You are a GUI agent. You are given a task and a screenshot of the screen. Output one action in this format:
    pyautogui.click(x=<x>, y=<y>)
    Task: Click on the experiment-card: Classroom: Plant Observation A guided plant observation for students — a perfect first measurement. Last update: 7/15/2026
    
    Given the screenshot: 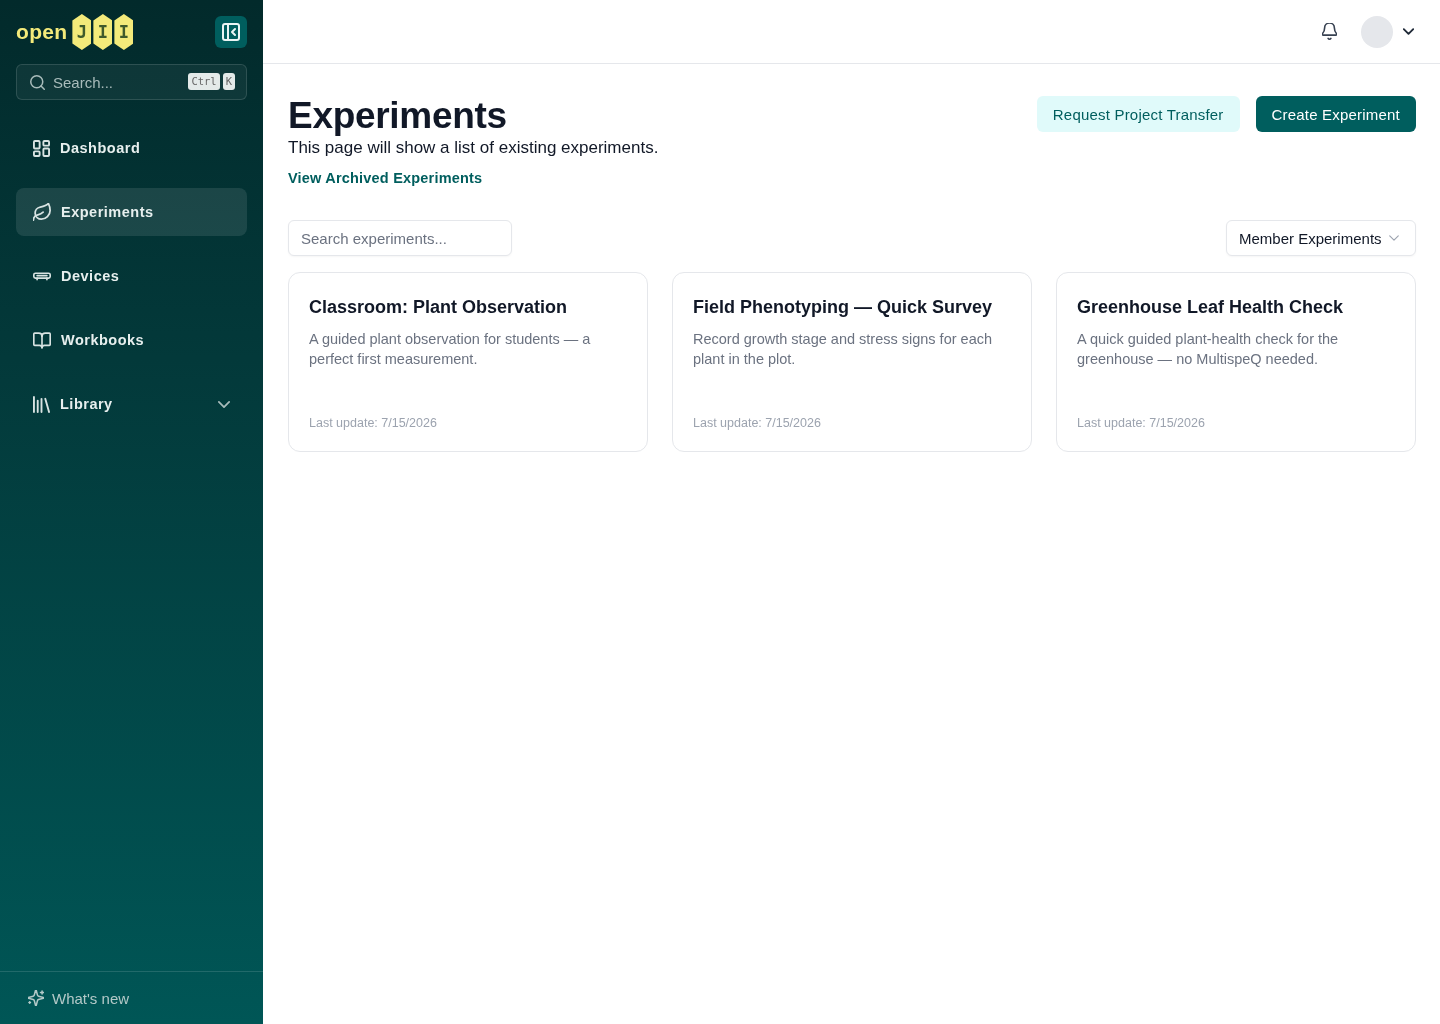 What is the action you would take?
    pyautogui.click(x=468, y=362)
    